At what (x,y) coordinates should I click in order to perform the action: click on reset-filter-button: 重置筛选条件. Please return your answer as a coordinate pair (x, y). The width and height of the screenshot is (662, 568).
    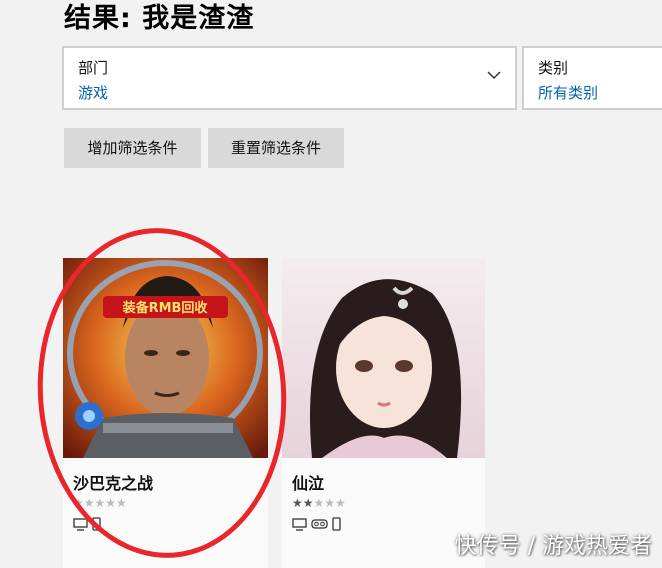
    Looking at the image, I should click on (276, 148).